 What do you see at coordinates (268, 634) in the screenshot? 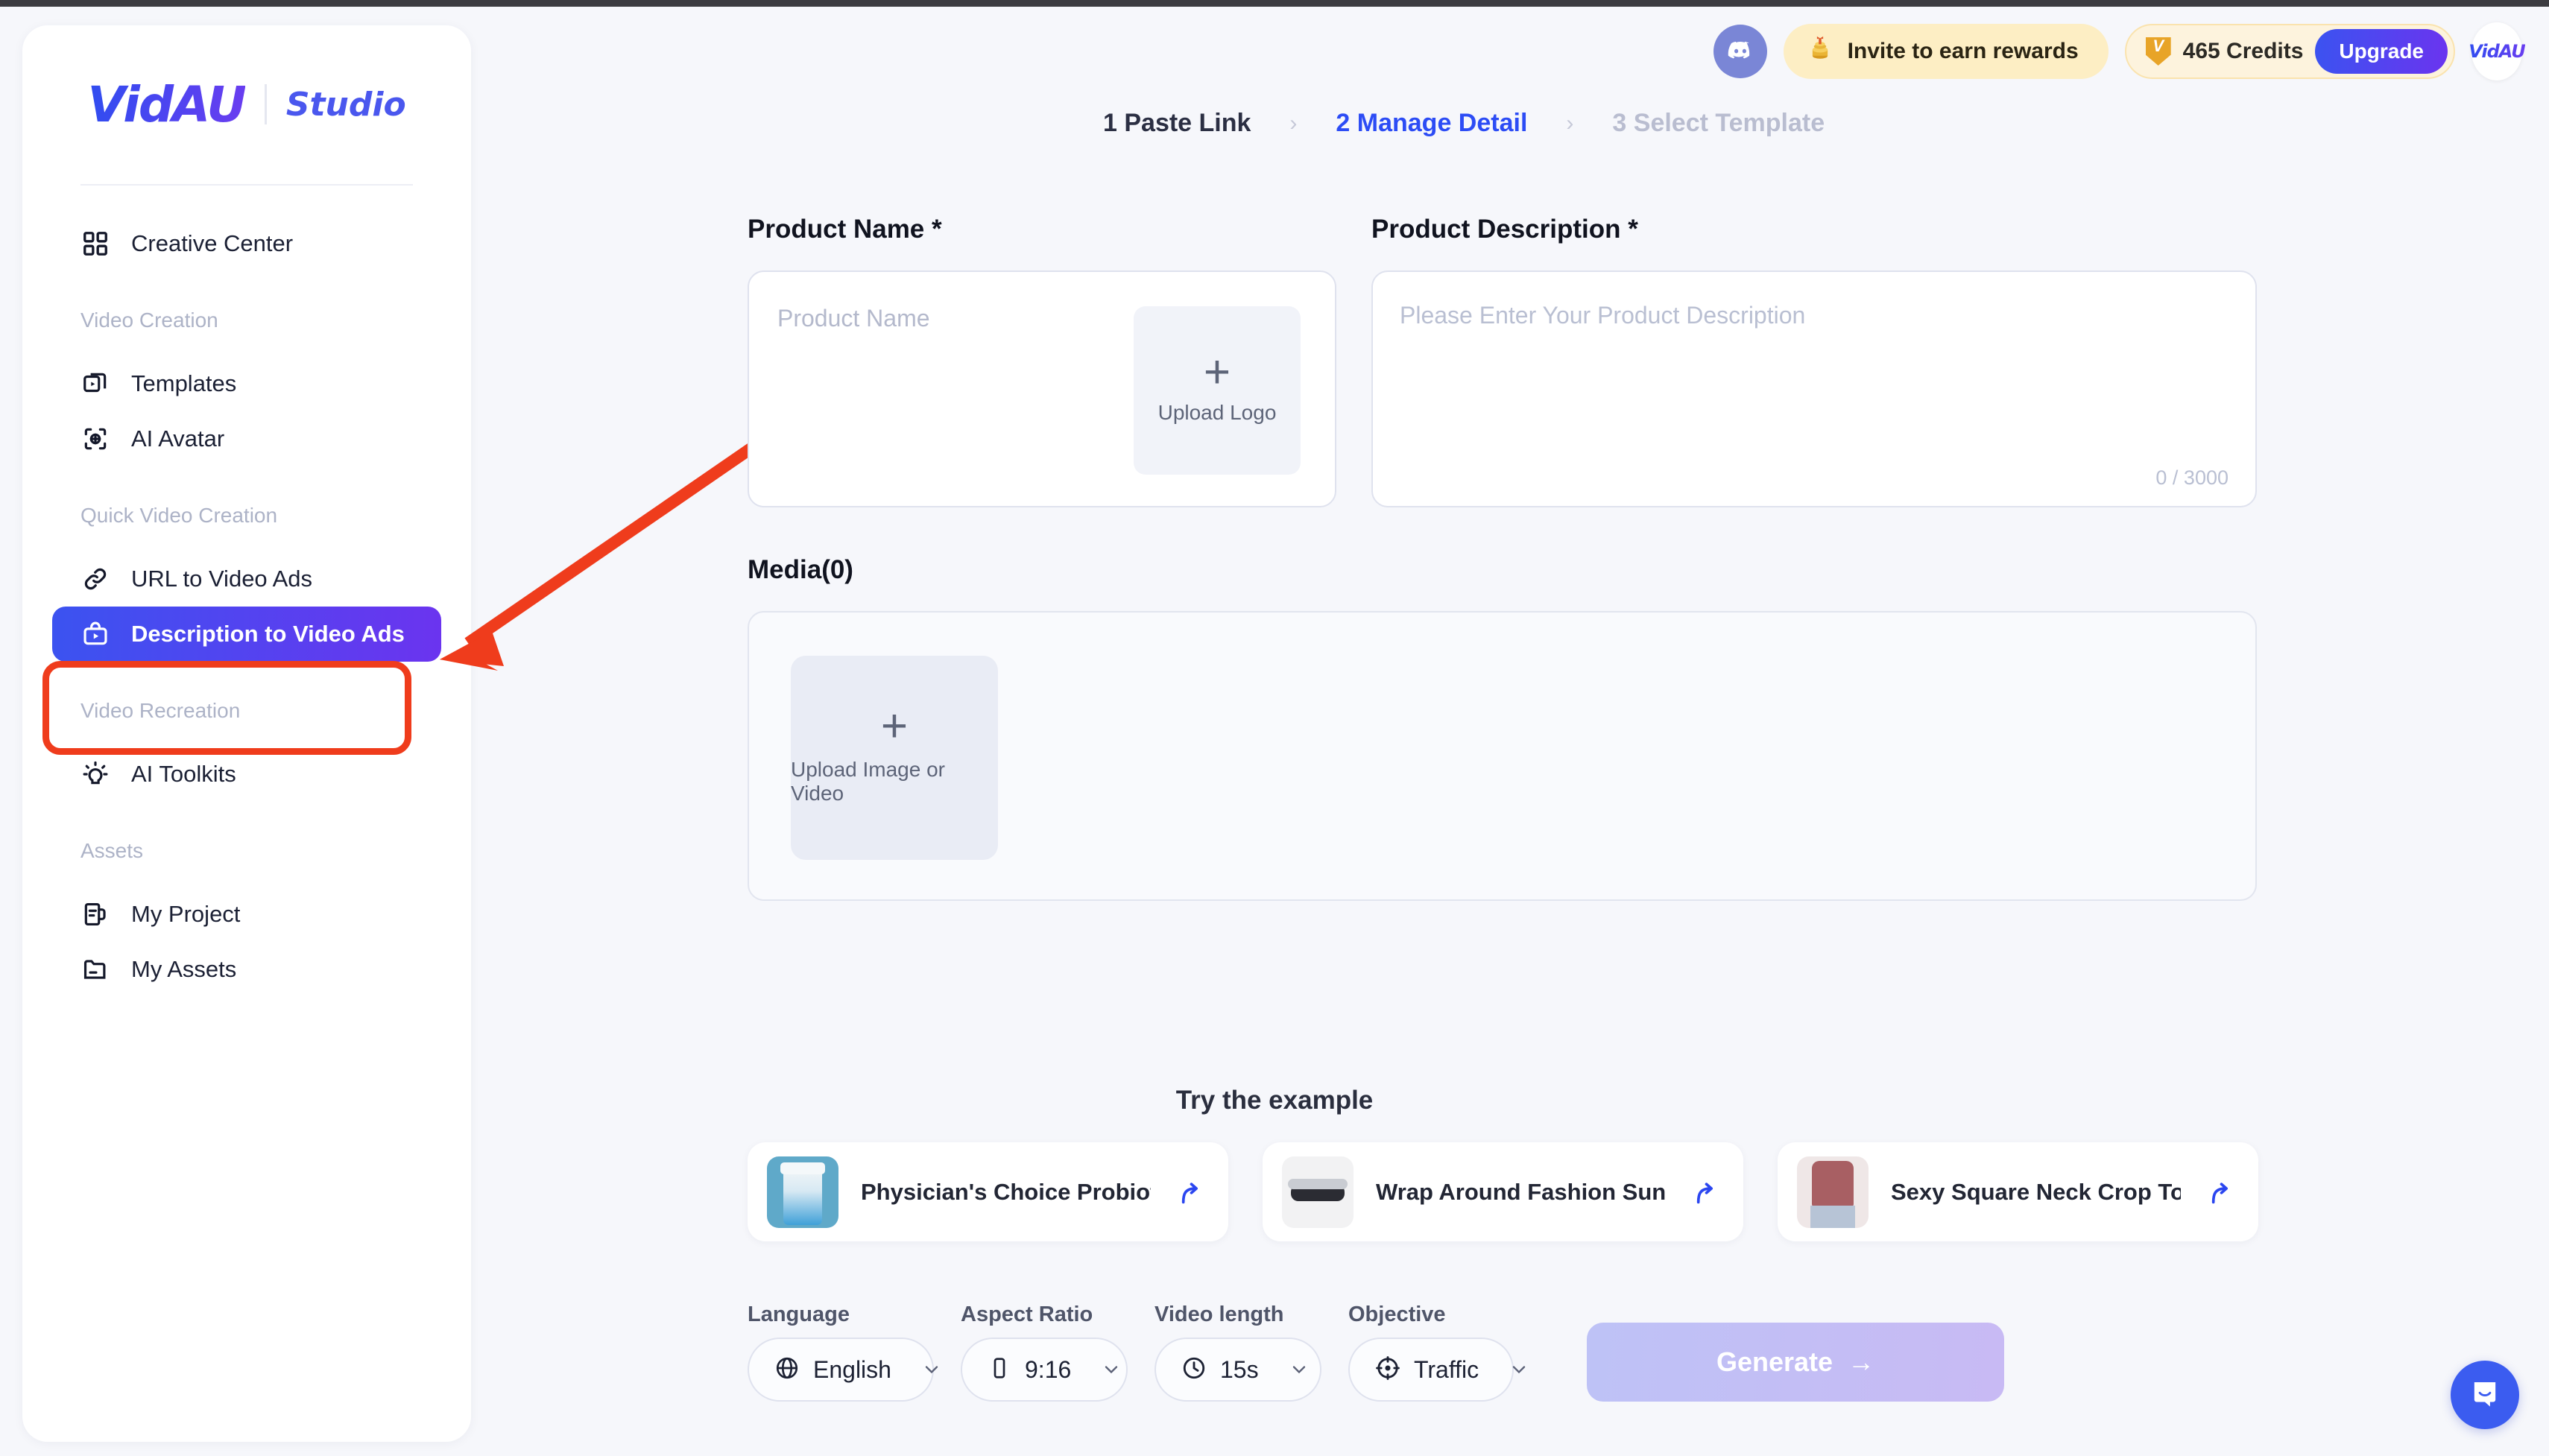
I see `sidebar-item-label: Description to Video Ads` at bounding box center [268, 634].